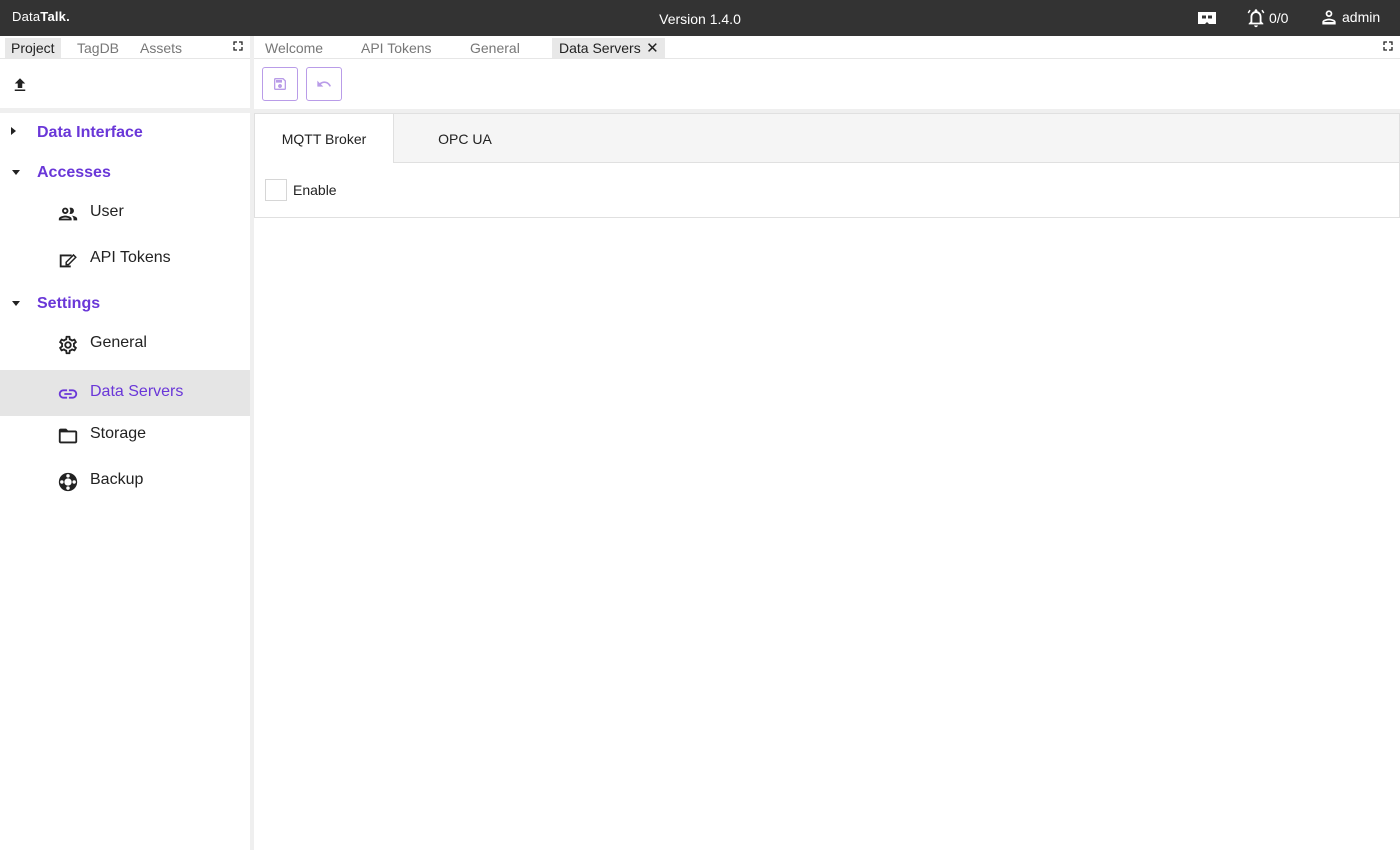 This screenshot has height=850, width=1400. Describe the element at coordinates (1329, 17) in the screenshot. I see `person-icon` at that location.